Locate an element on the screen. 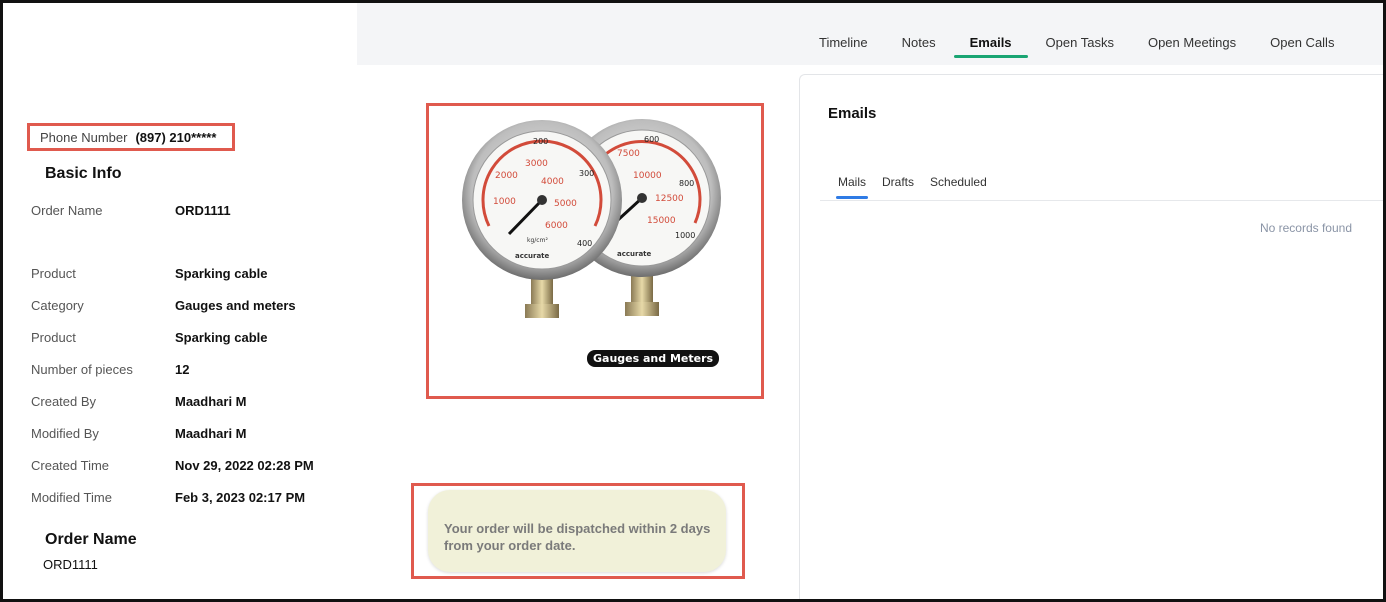 The image size is (1386, 602). svg-text: 200 is located at coordinates (540, 141).